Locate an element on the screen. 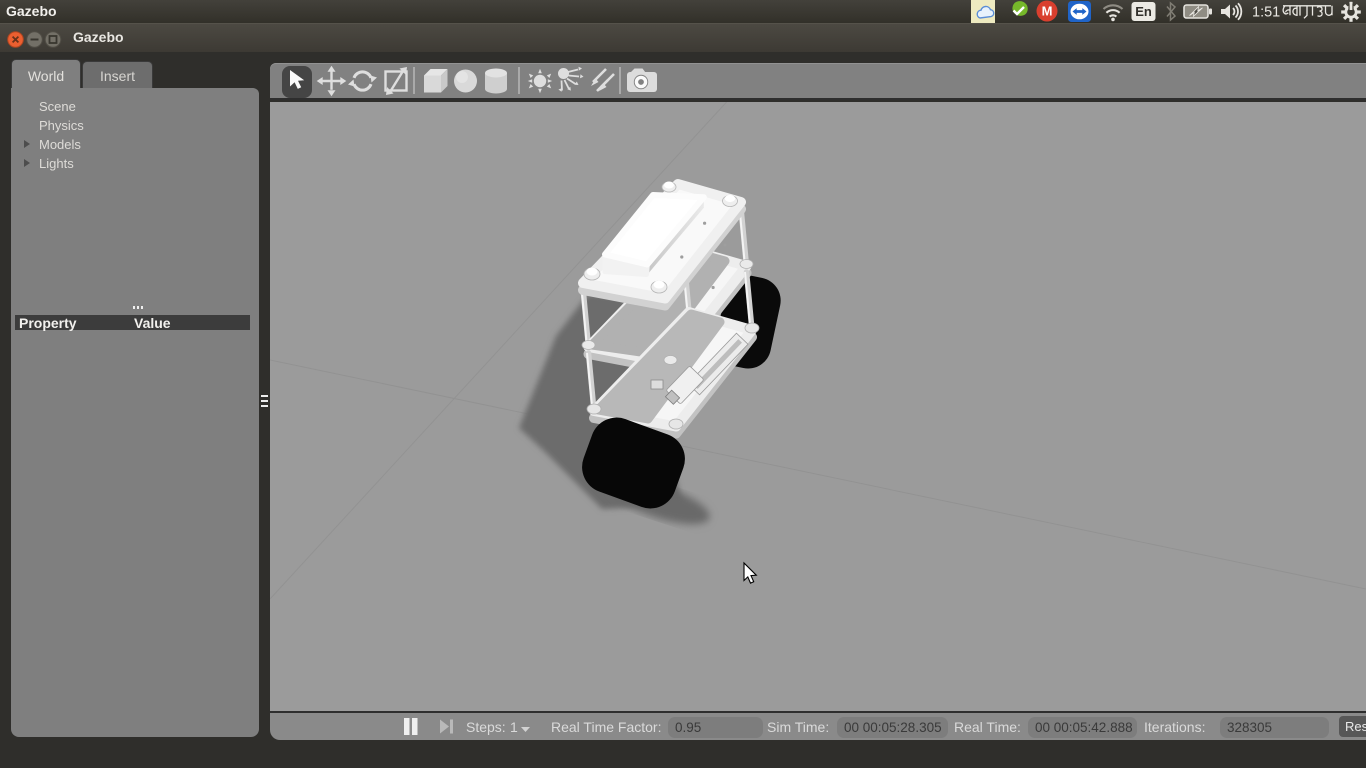  svg-text: En is located at coordinates (1143, 11).